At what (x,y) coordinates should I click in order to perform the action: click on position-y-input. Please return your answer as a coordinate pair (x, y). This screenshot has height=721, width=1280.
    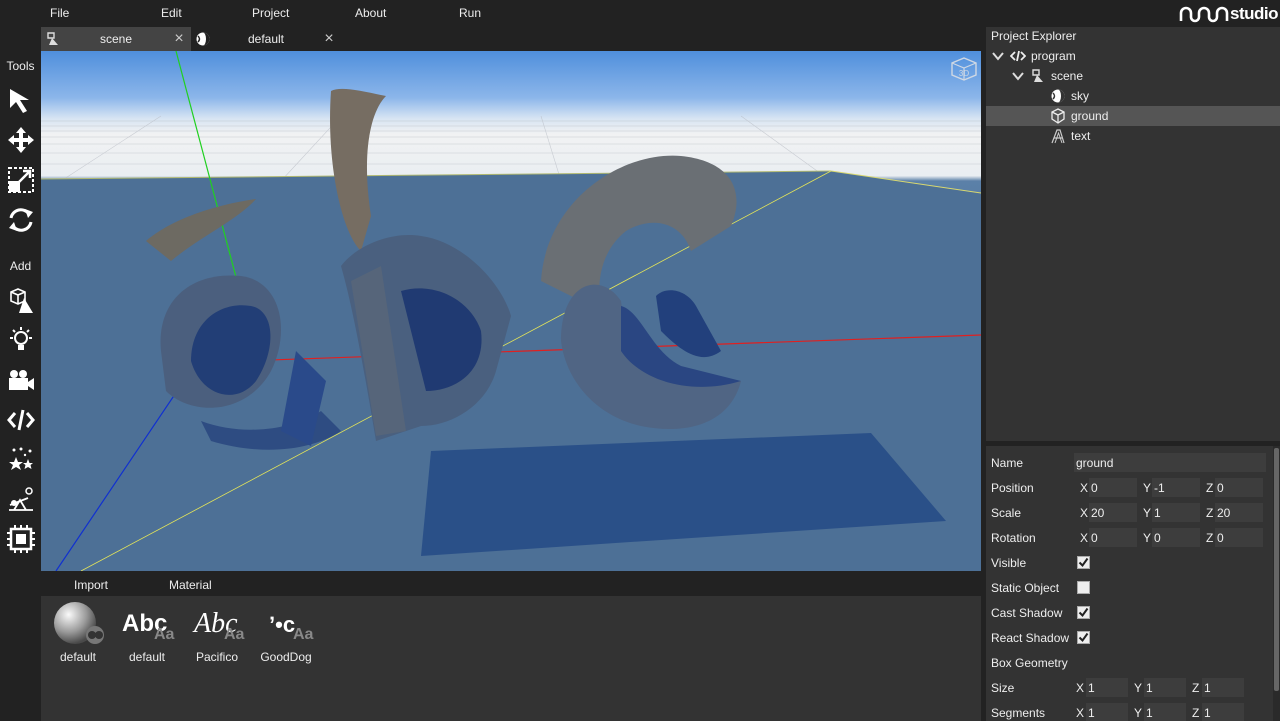
    Looking at the image, I should click on (1176, 487).